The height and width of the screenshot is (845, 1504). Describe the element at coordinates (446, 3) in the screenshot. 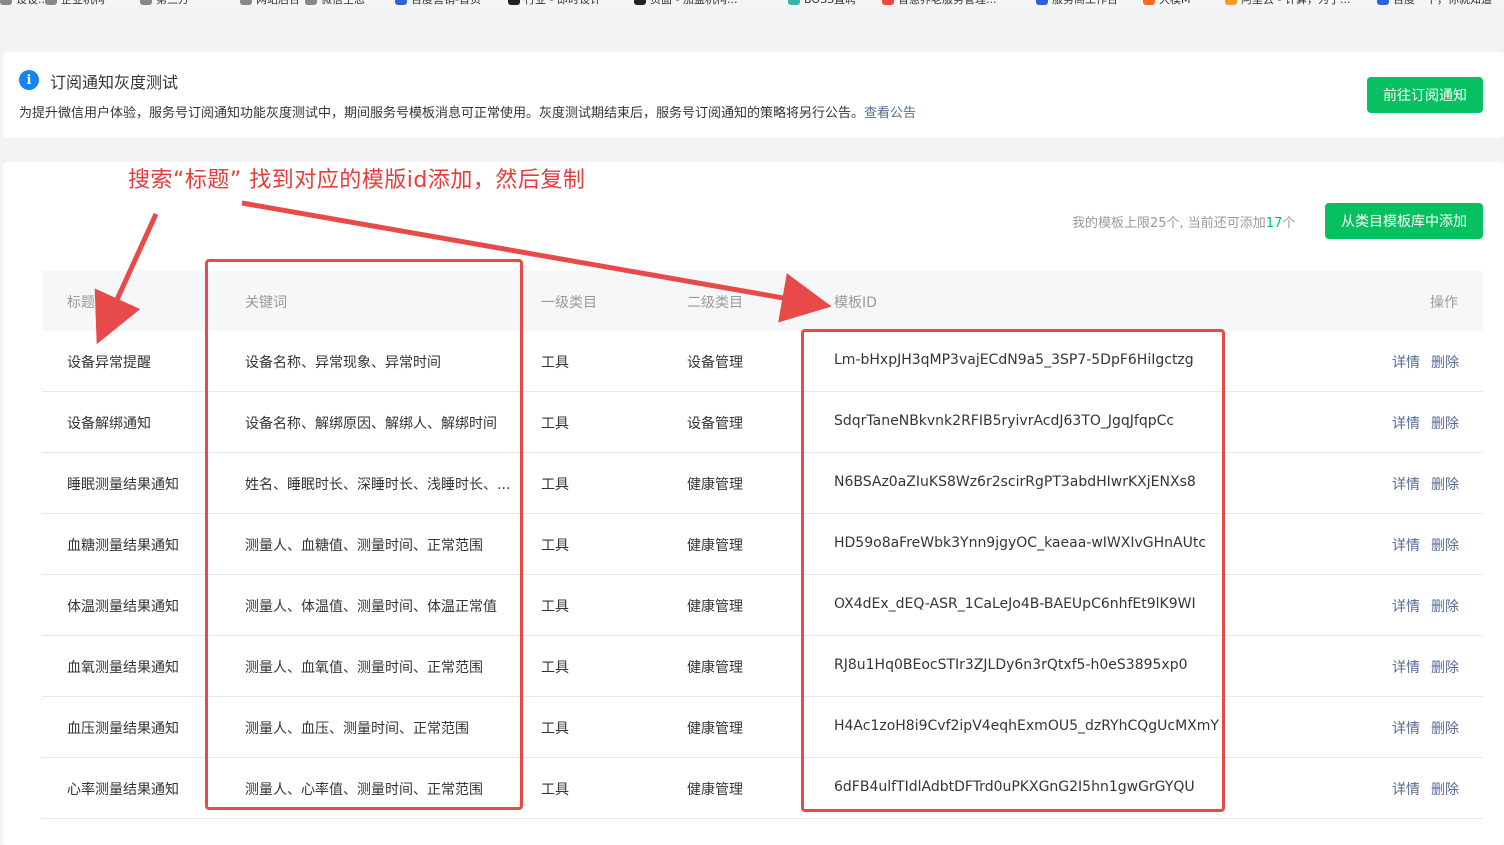

I see `bookmark-label: 百度营销-首页` at that location.